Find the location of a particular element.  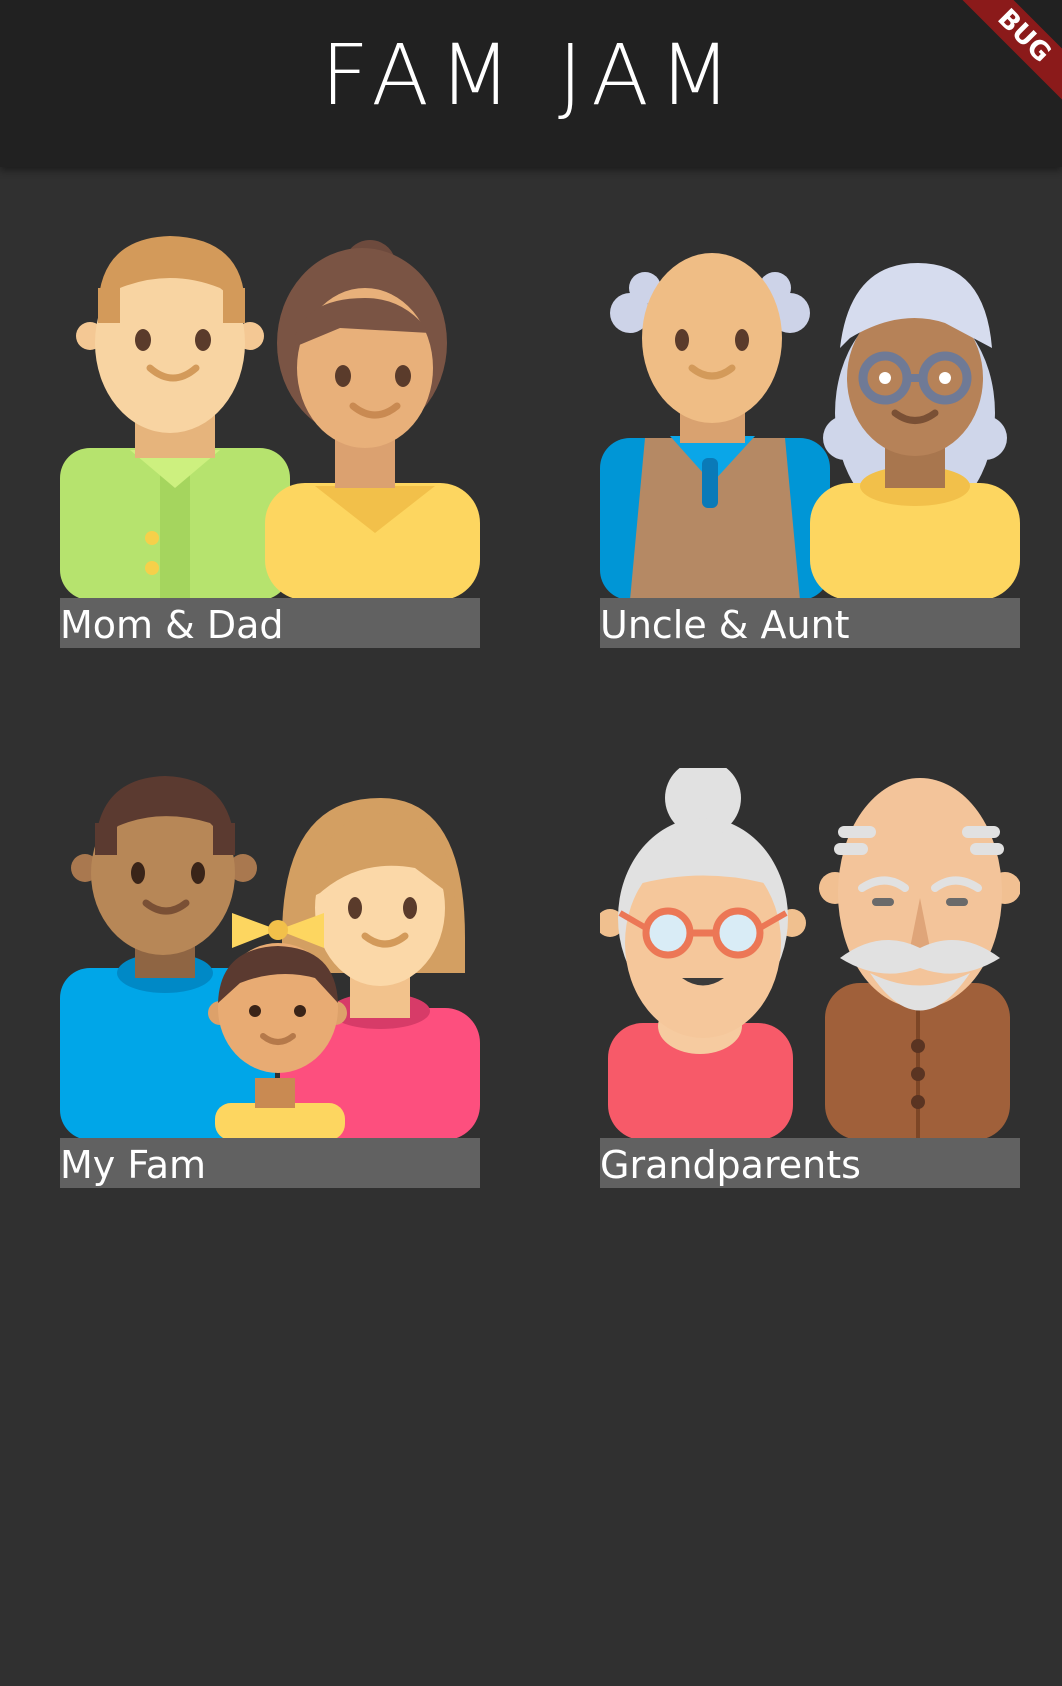

tile-uncle-aunt: Uncle & Aunt is located at coordinates (810, 438).